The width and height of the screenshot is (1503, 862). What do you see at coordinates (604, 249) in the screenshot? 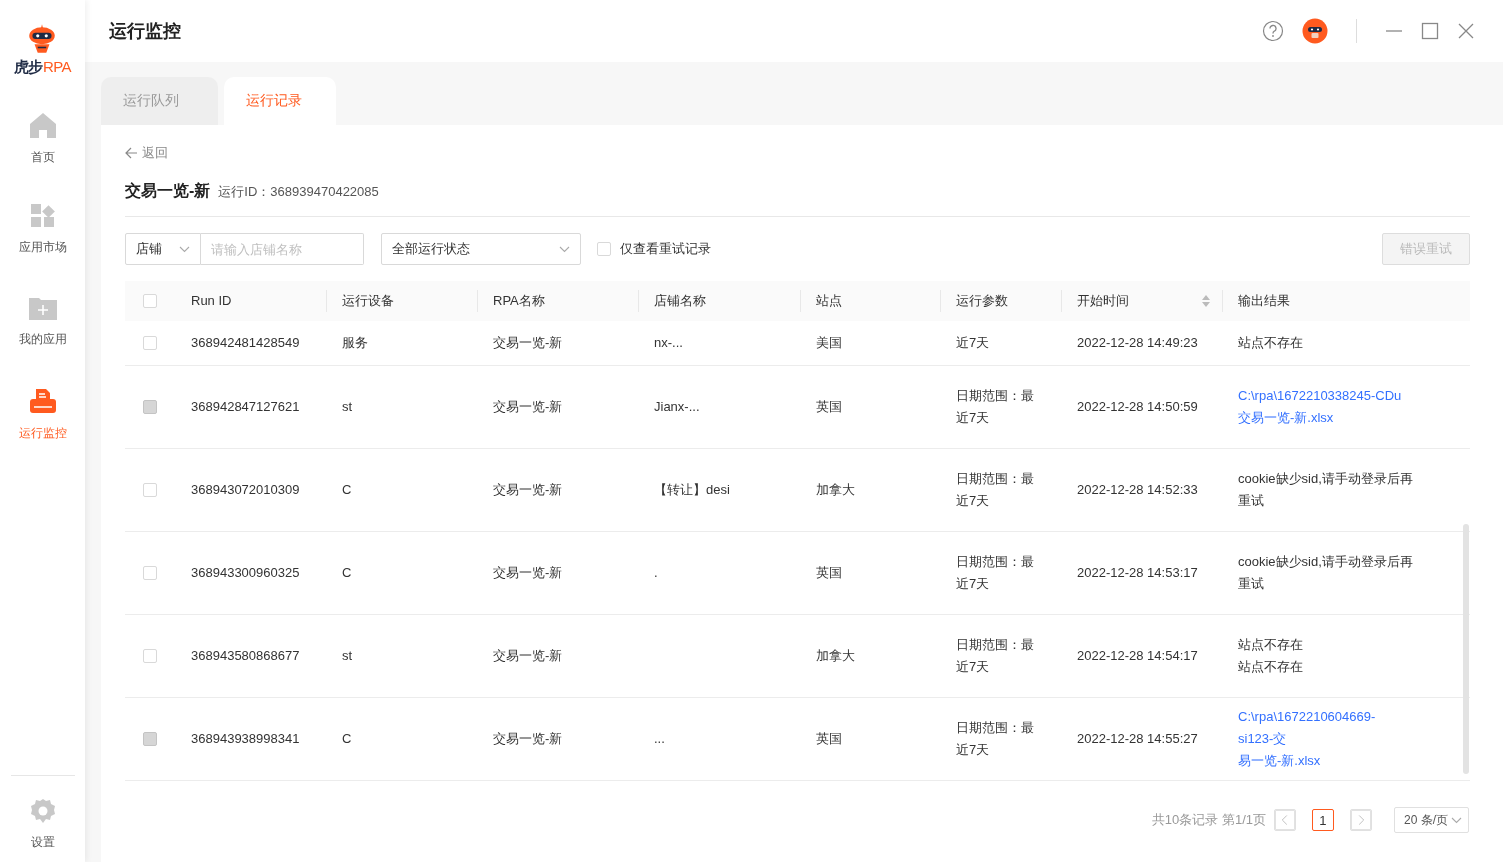
I see `retry-only-checkbox` at bounding box center [604, 249].